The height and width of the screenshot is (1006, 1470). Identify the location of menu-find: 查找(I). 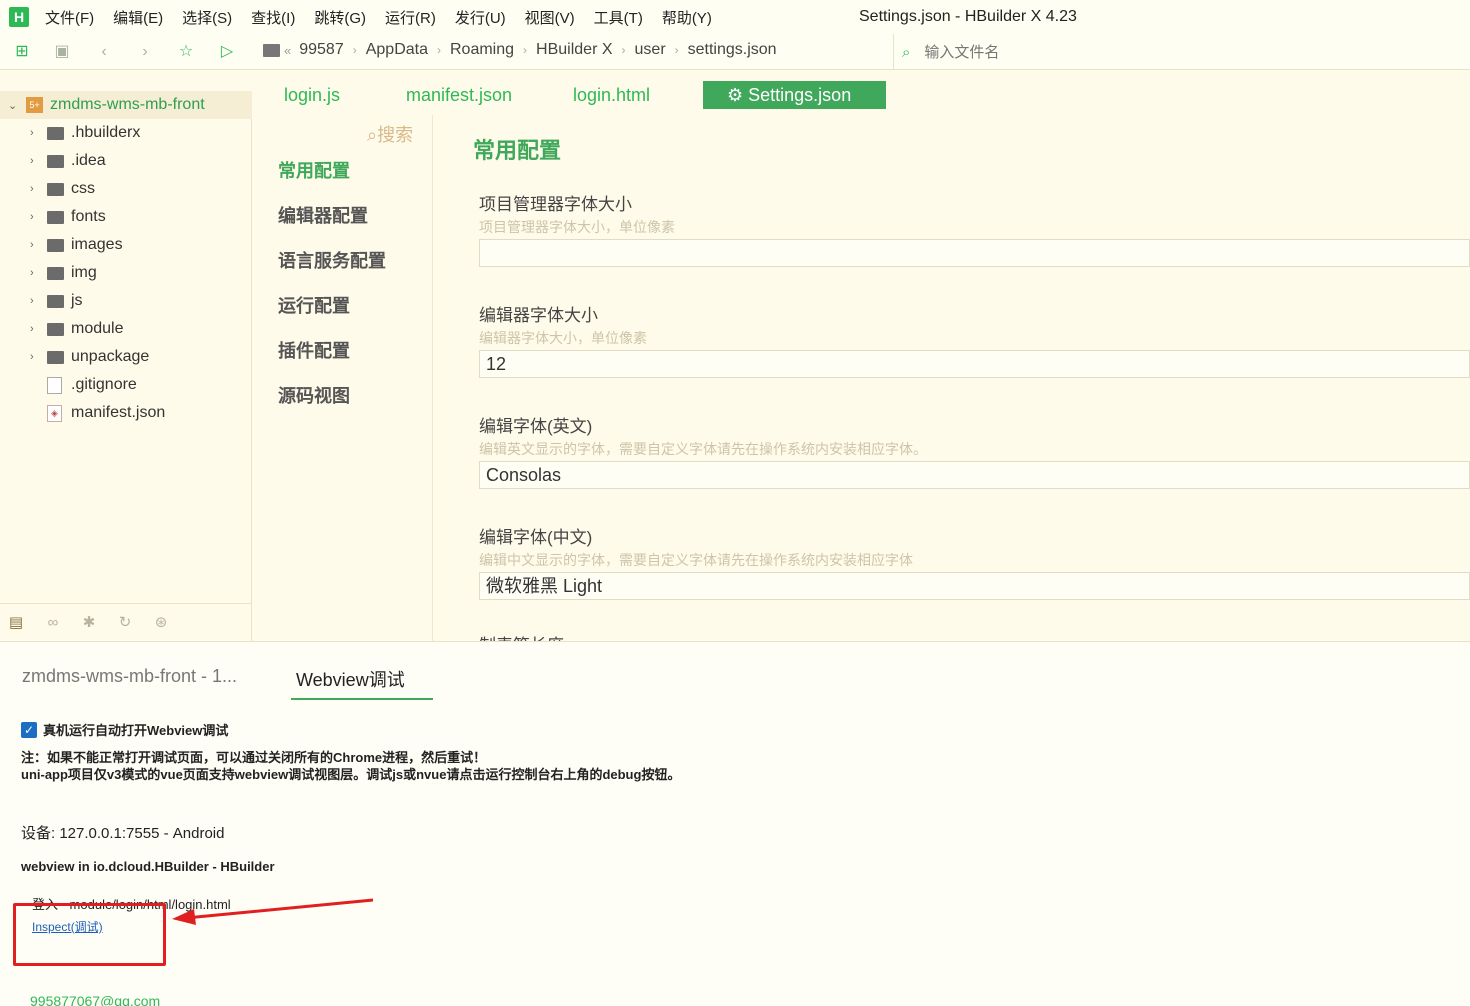
(273, 17).